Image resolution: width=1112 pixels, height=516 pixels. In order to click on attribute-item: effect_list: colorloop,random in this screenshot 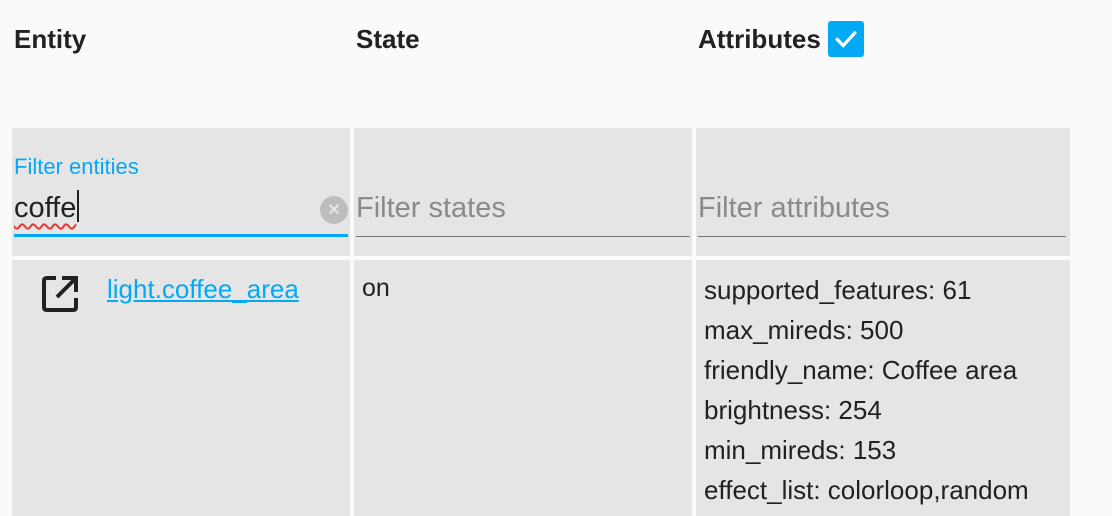, I will do `click(866, 490)`.